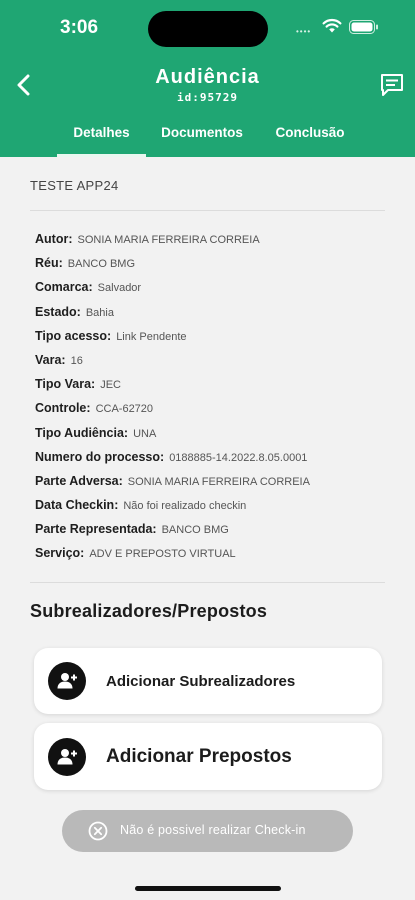 This screenshot has height=900, width=415. What do you see at coordinates (73, 335) in the screenshot?
I see `detail-label: Tipo acesso:` at bounding box center [73, 335].